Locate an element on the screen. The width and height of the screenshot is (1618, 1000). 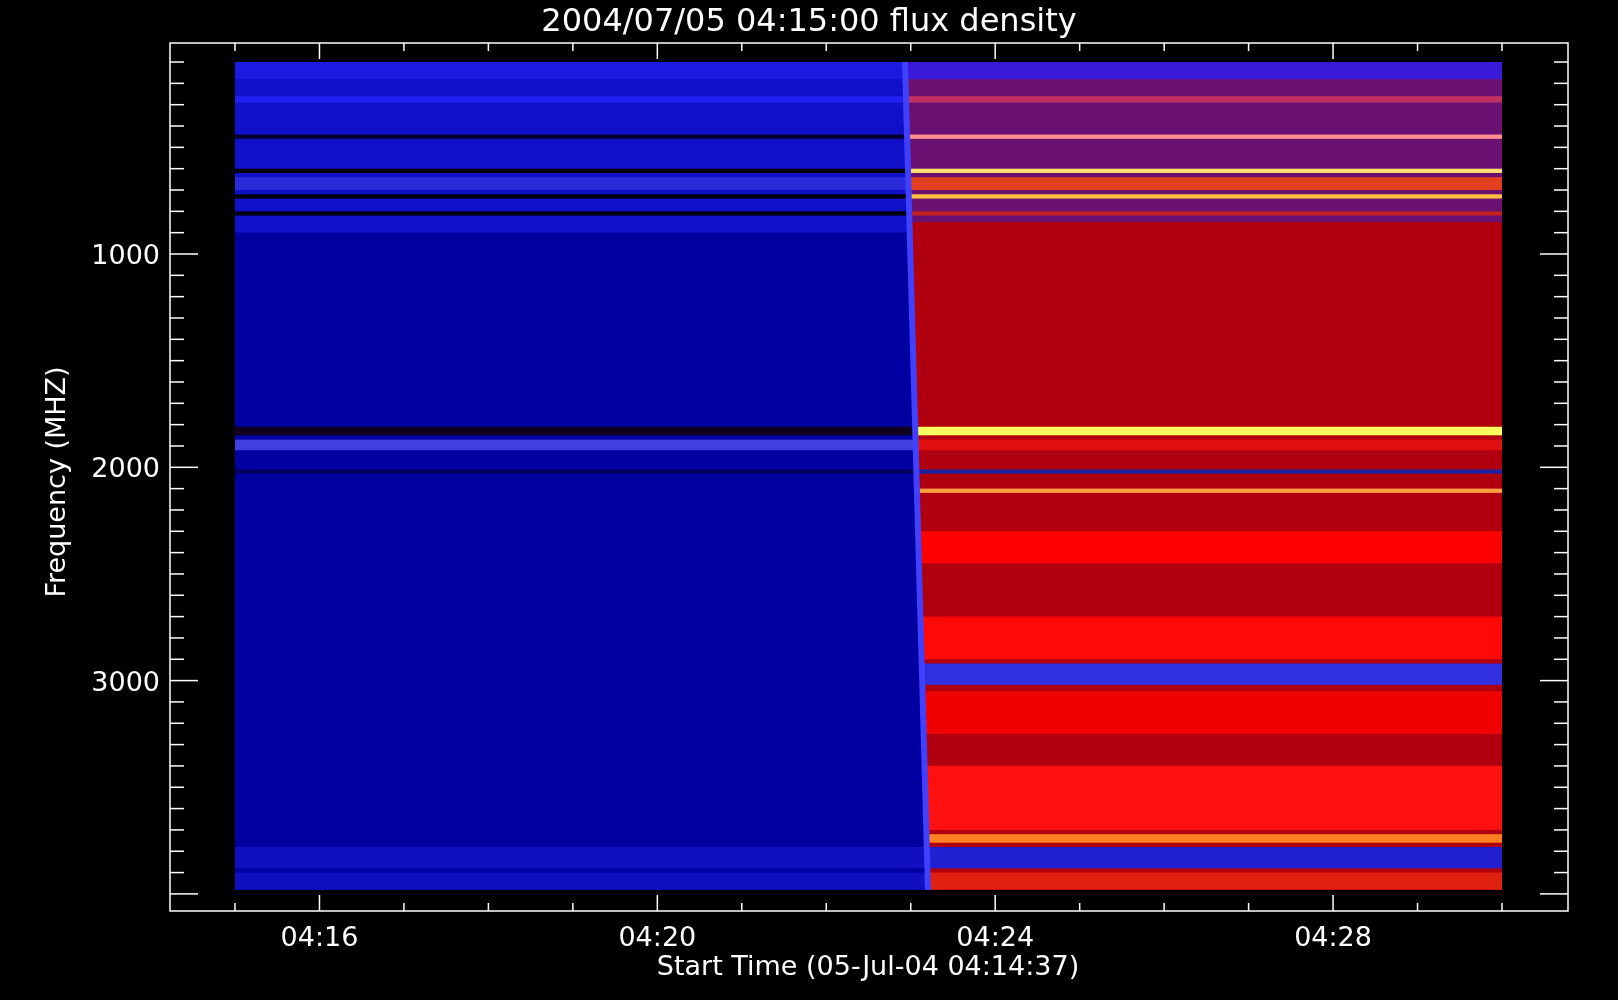
y-tick-label: 3000 is located at coordinates (125, 681).